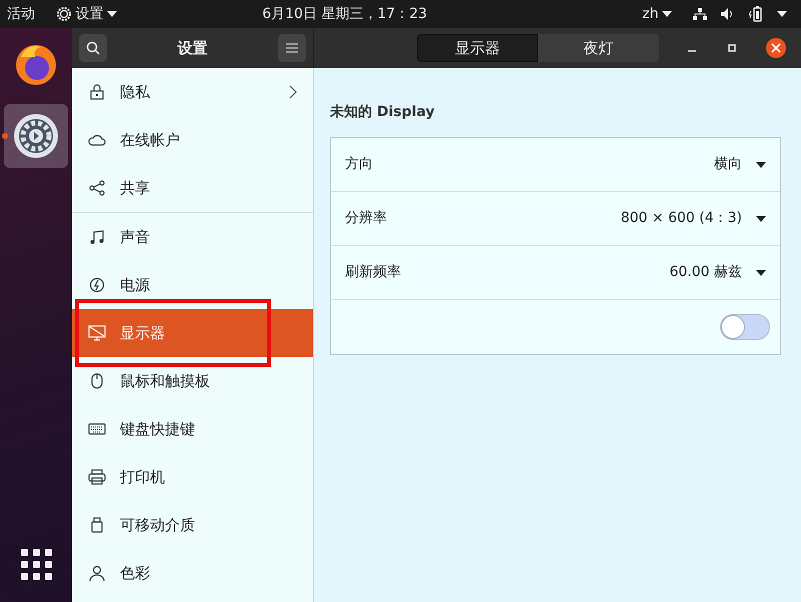 Image resolution: width=801 pixels, height=602 pixels. Describe the element at coordinates (192, 333) in the screenshot. I see `sidebar-item: 显示器` at that location.